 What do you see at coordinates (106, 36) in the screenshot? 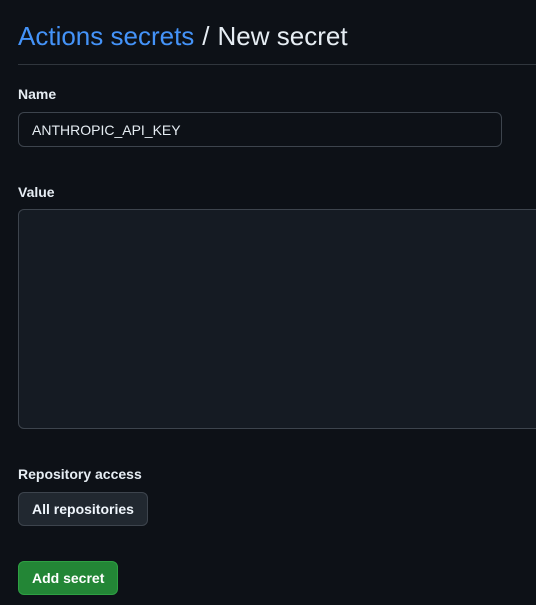
I see `actions-secrets-link: Actions secrets` at bounding box center [106, 36].